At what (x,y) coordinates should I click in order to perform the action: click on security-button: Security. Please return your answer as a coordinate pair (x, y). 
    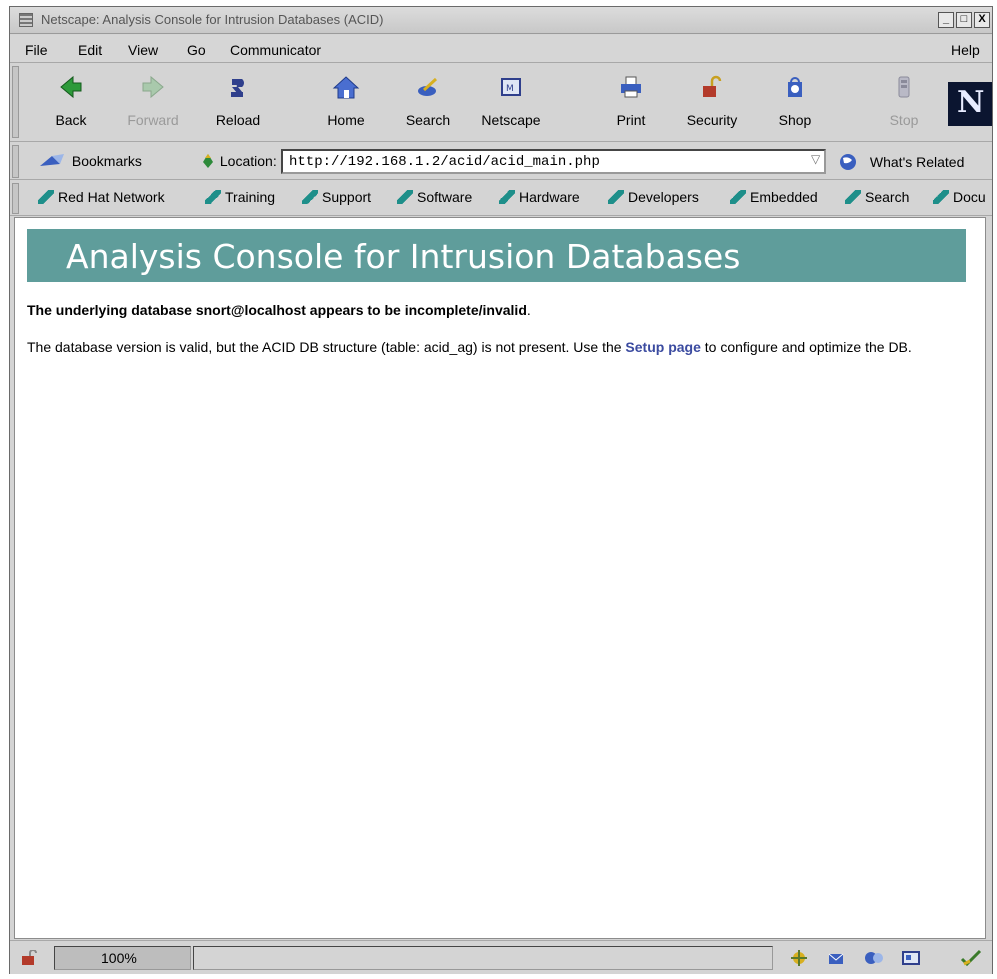
    Looking at the image, I should click on (712, 103).